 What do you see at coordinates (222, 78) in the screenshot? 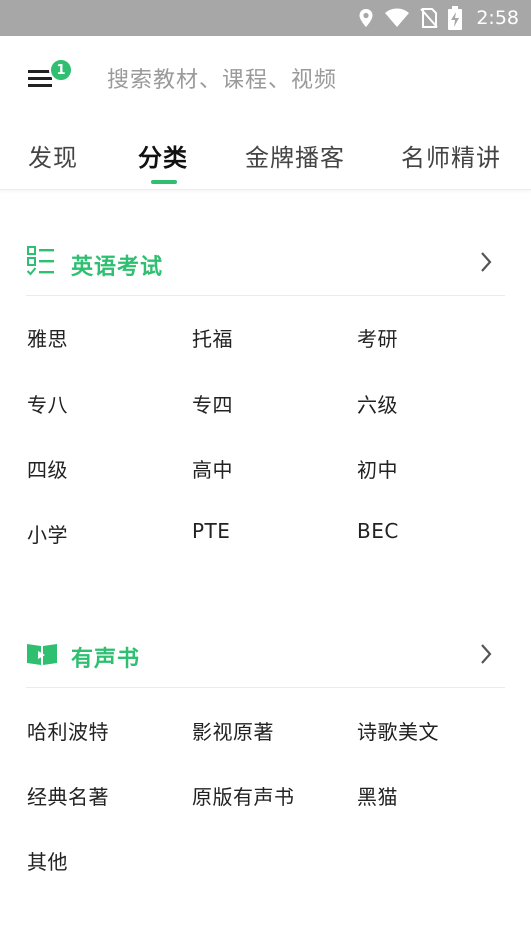
I see `search-input: 搜索教材、课程、视频` at bounding box center [222, 78].